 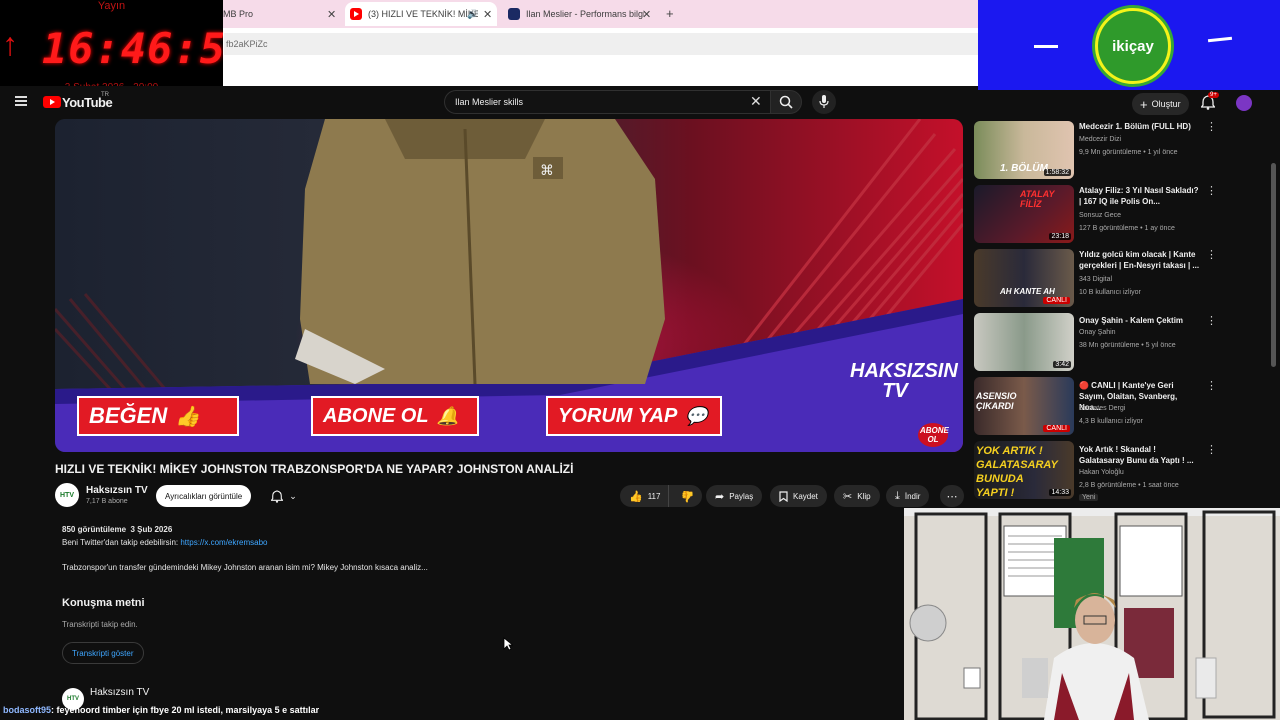 I want to click on account-avatar, so click(x=1244, y=103).